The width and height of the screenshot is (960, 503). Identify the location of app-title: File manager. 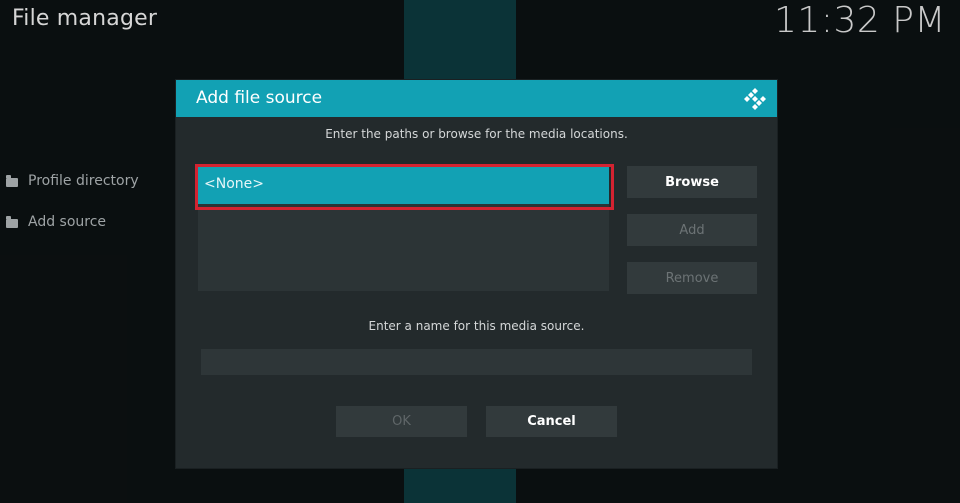
(85, 18).